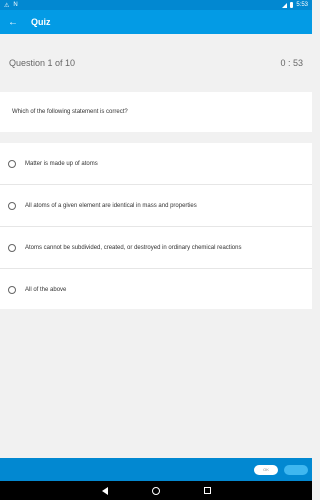  What do you see at coordinates (296, 469) in the screenshot?
I see `next-button` at bounding box center [296, 469].